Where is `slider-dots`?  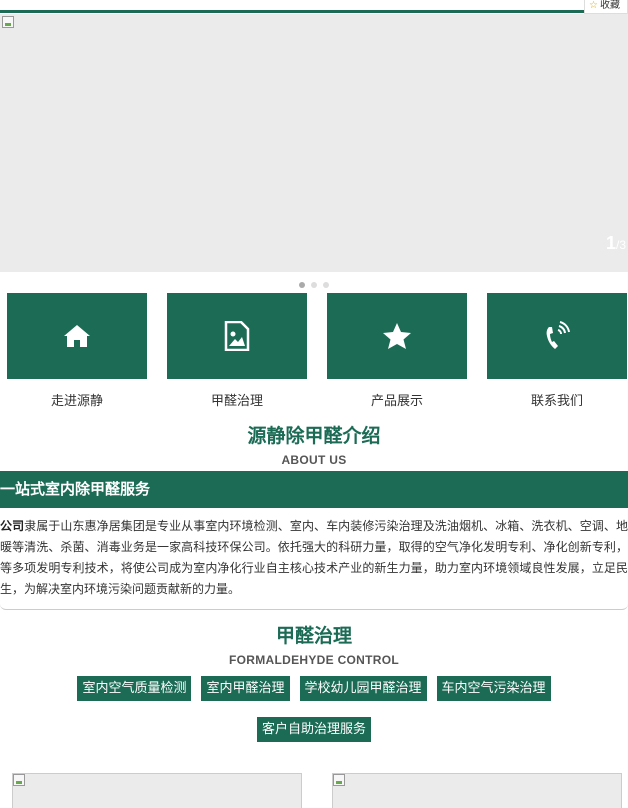
slider-dots is located at coordinates (314, 285).